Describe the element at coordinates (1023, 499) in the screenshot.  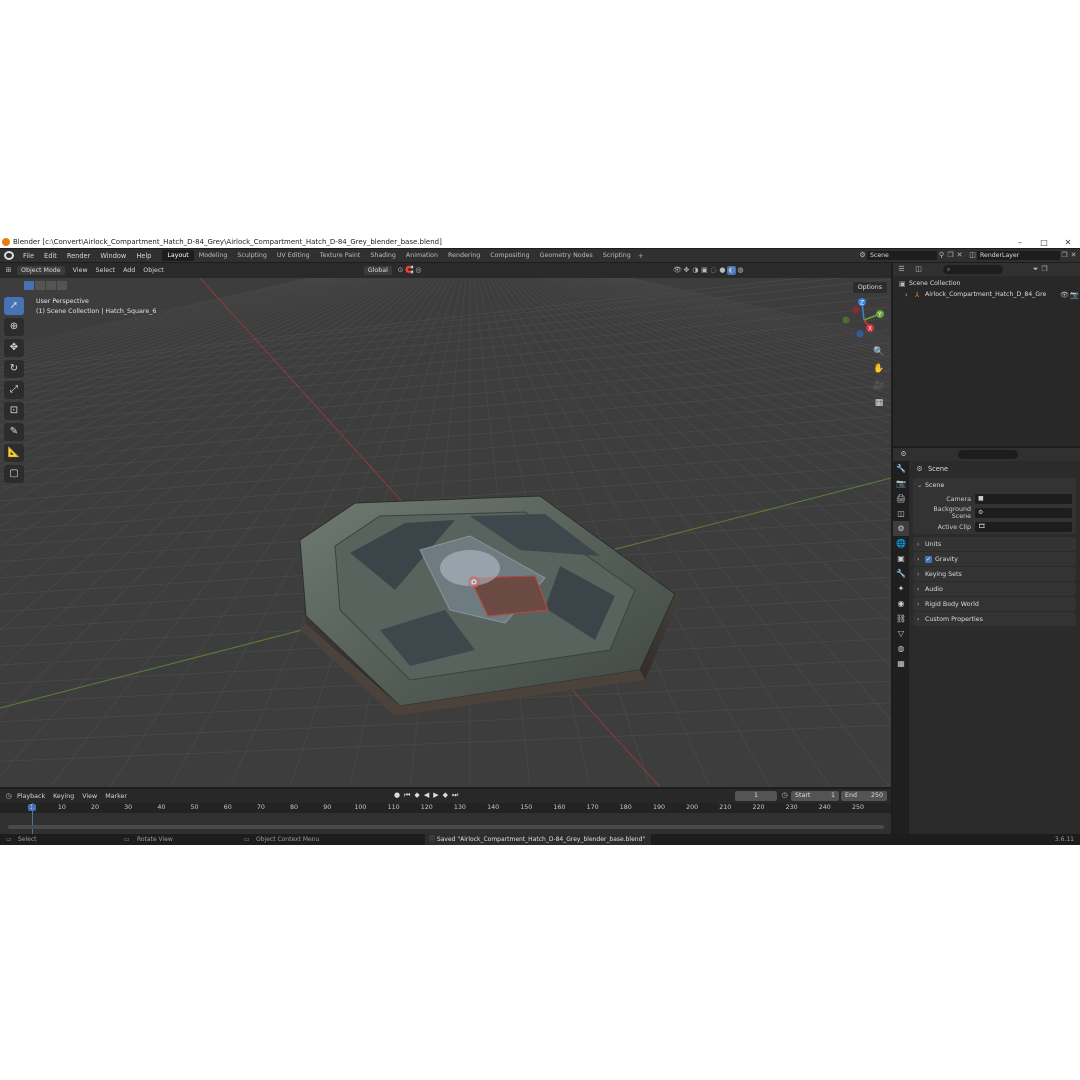
I see `camera-field: ■` at that location.